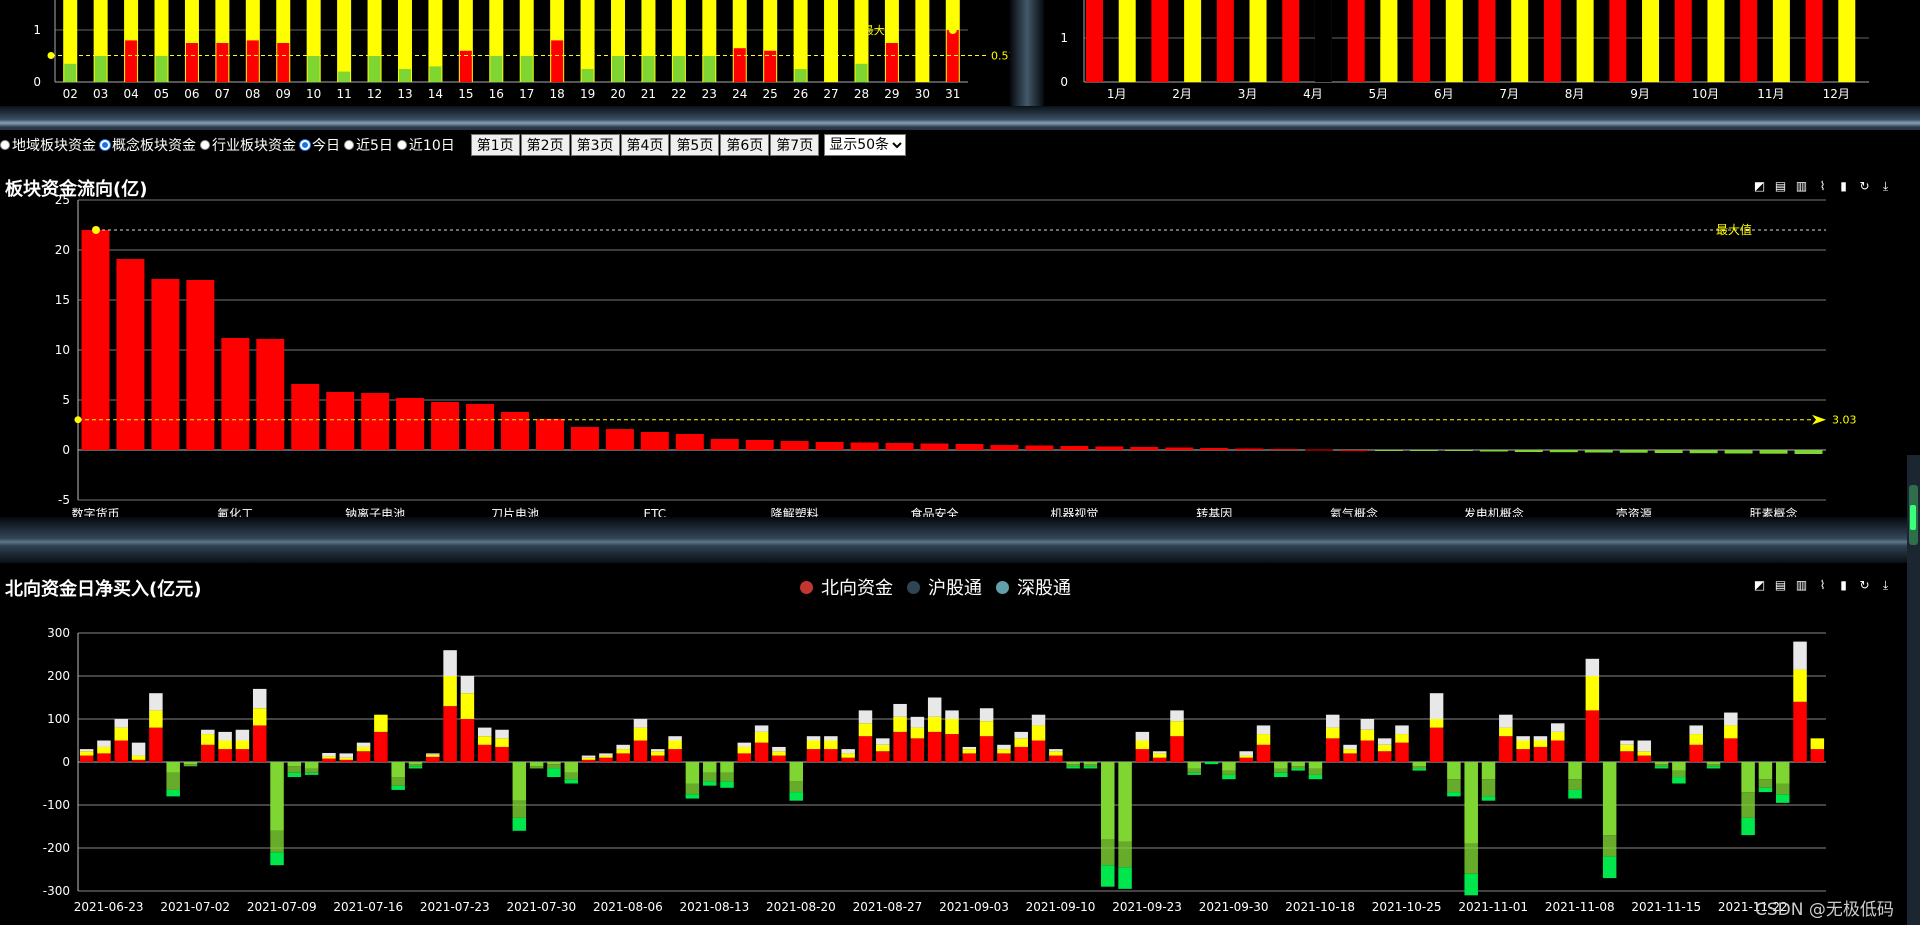 Image resolution: width=1920 pixels, height=925 pixels. Describe the element at coordinates (495, 145) in the screenshot. I see `page-1-button: 第1页` at that location.